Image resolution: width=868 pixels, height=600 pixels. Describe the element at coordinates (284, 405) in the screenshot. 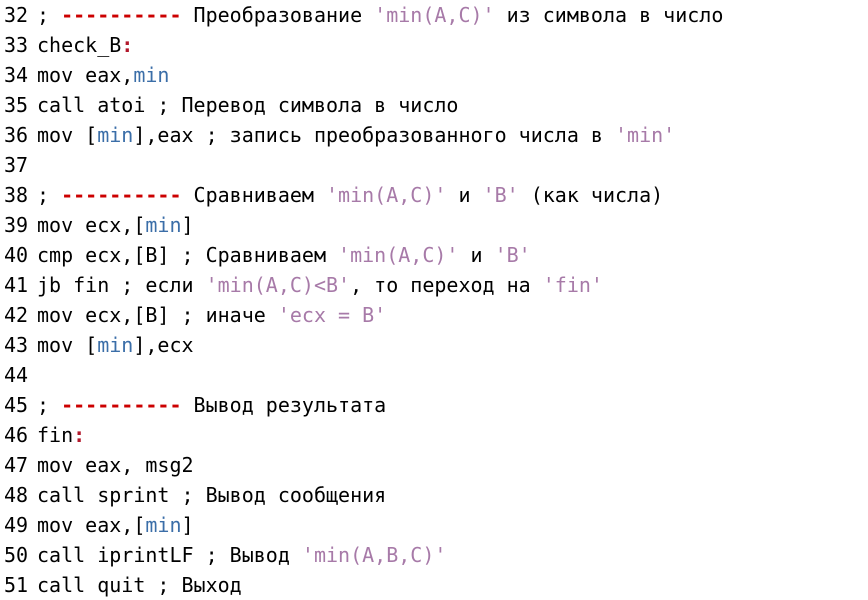

I see `token-comment: Вывод результата` at that location.